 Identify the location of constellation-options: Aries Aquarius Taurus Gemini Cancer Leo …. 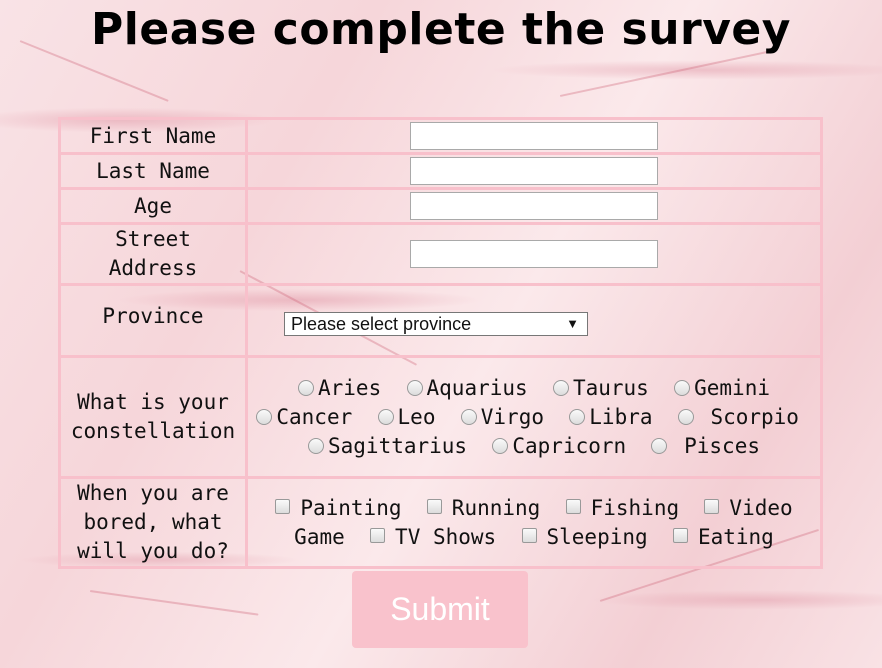
(534, 417).